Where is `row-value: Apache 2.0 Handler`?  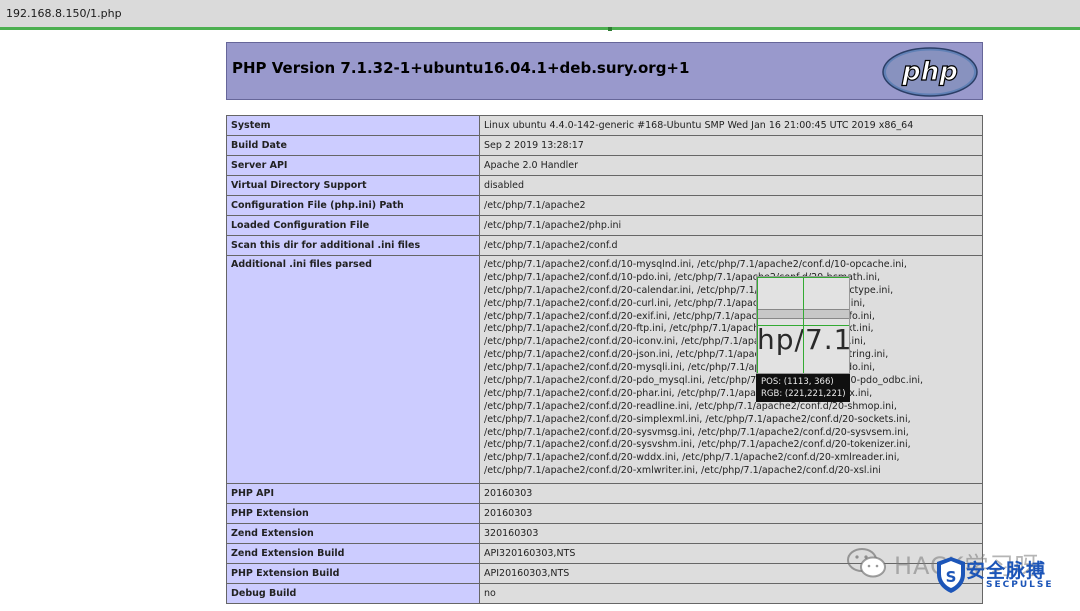 row-value: Apache 2.0 Handler is located at coordinates (731, 165).